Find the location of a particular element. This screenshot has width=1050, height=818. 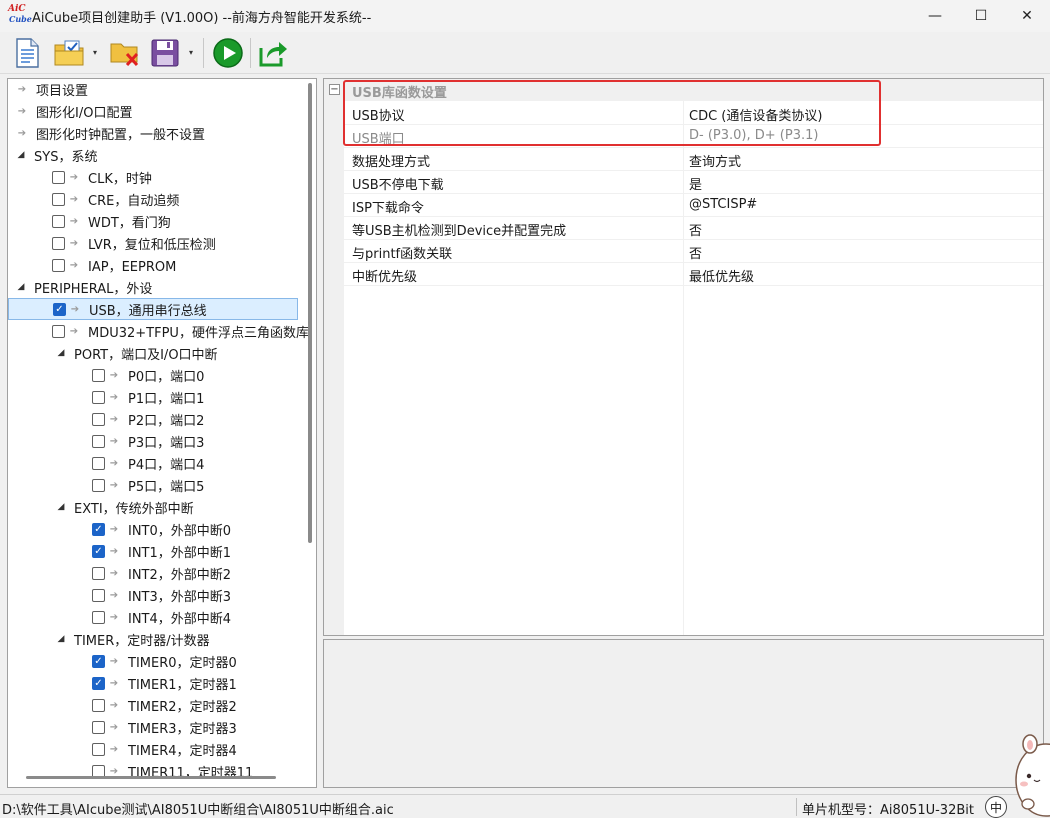

tree-item: ➔ IAP，EEPROM is located at coordinates (92, 265).